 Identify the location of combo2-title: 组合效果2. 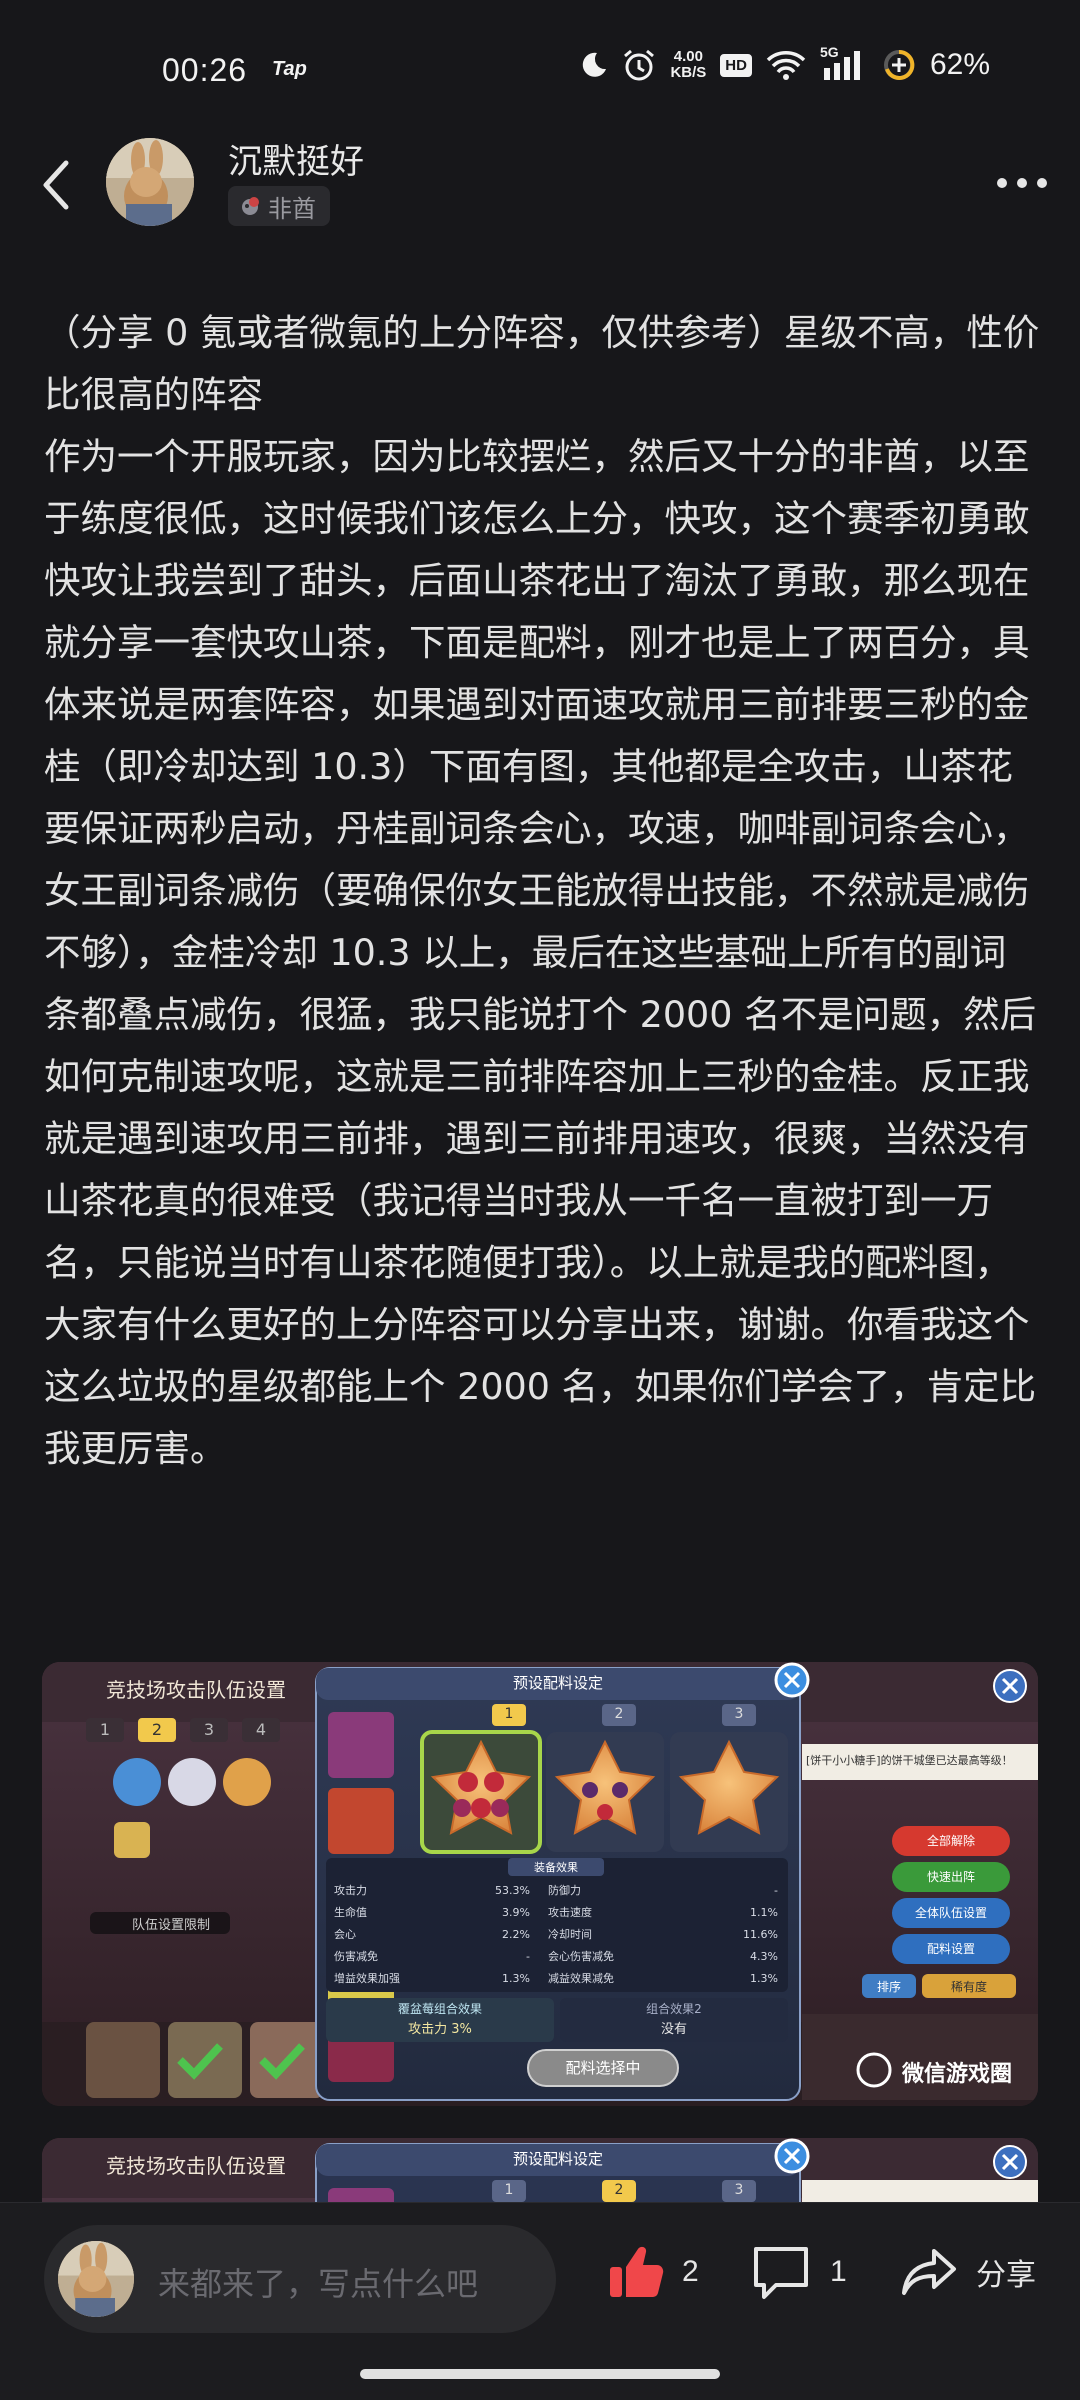
(674, 2009).